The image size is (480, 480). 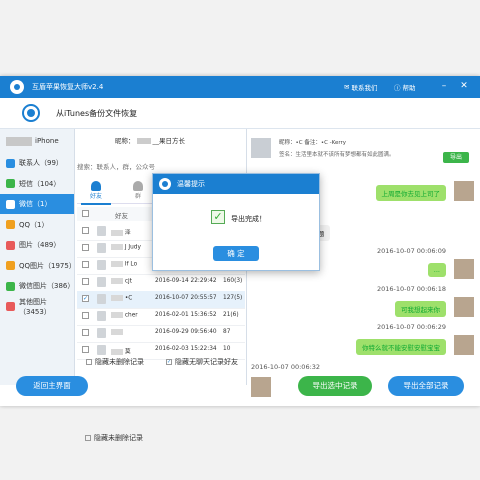 What do you see at coordinates (261, 387) in the screenshot?
I see `contact-chat-avatar` at bounding box center [261, 387].